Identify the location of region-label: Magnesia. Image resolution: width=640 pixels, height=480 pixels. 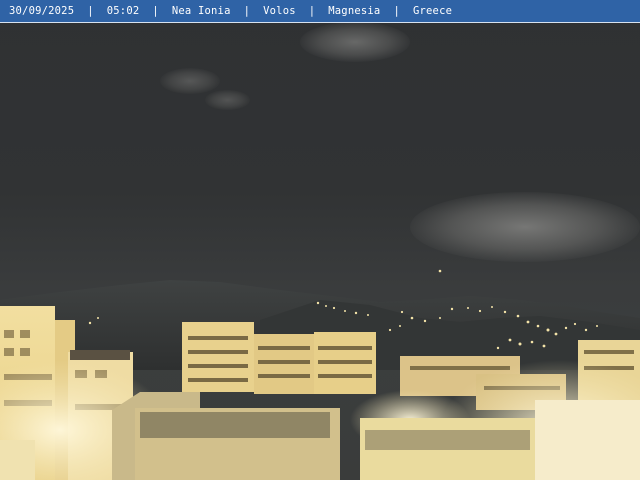
(354, 11).